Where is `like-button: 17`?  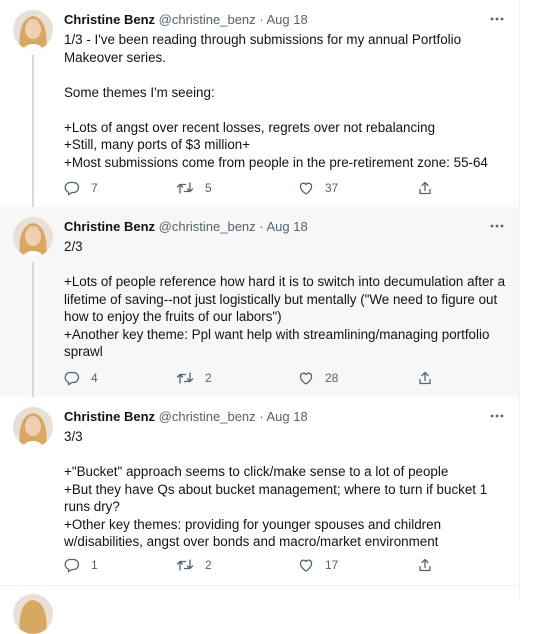
like-button: 17 is located at coordinates (318, 565).